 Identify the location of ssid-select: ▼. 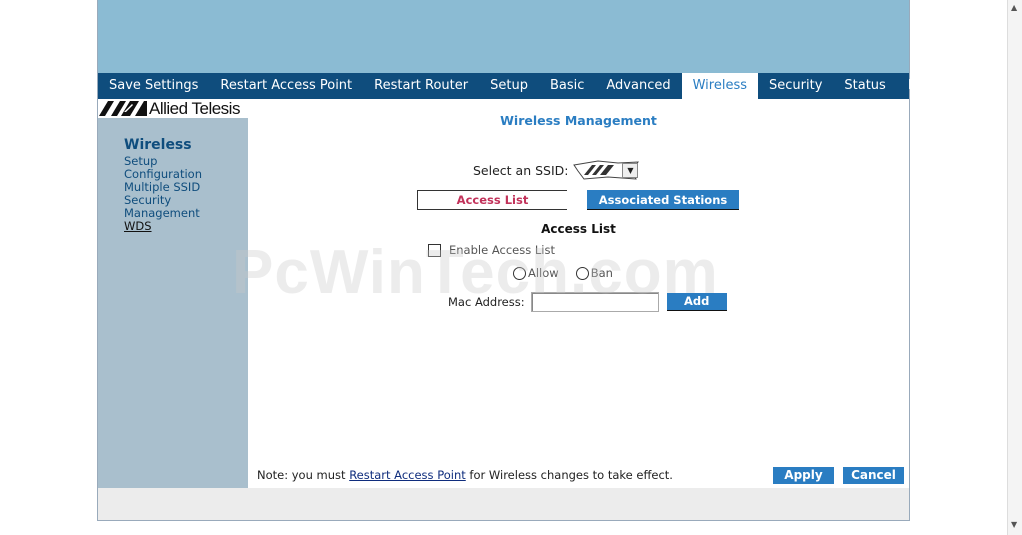
(606, 170).